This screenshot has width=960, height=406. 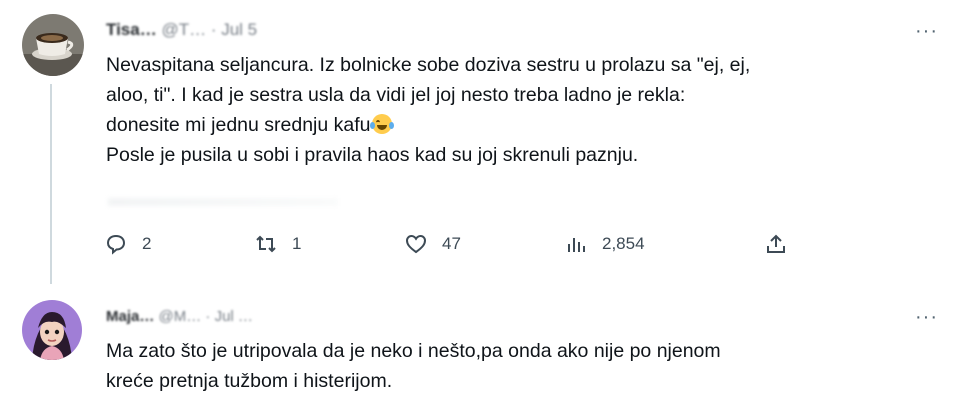 I want to click on reply-icon, so click(x=116, y=244).